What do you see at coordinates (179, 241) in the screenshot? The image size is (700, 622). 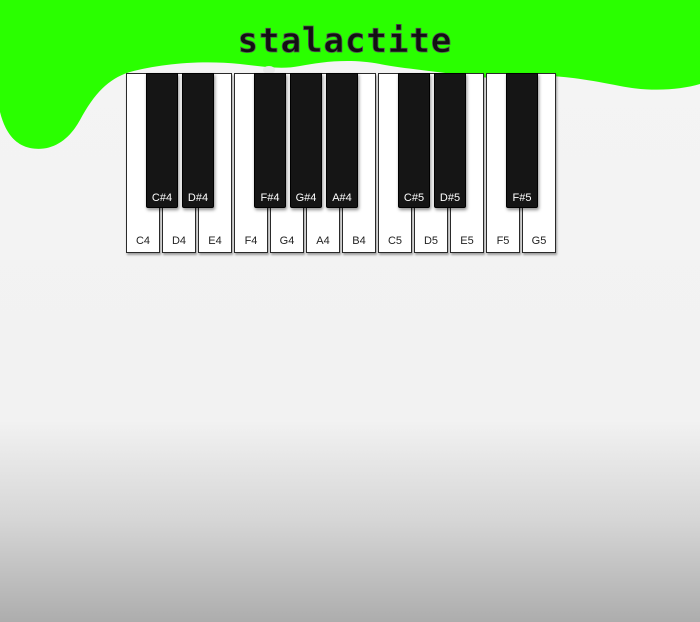 I see `key-label: D4` at bounding box center [179, 241].